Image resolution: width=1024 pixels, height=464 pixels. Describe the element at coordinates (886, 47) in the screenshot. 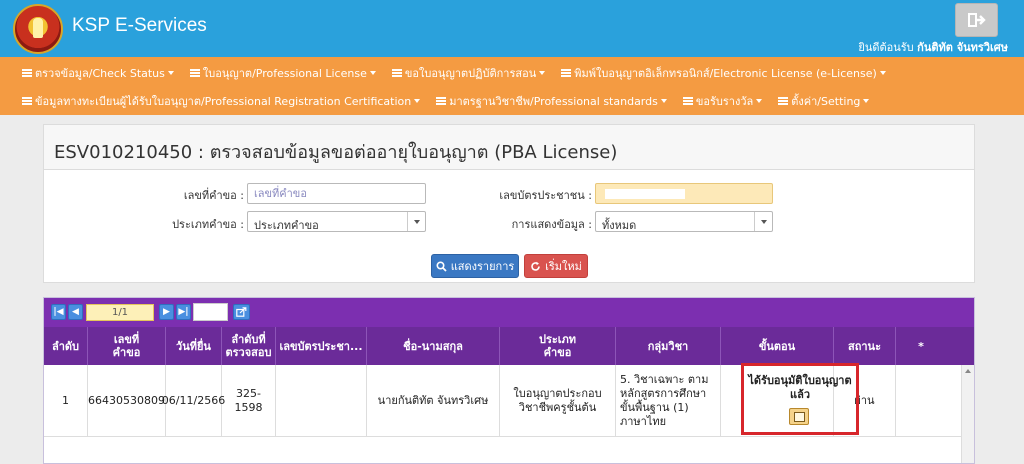

I see `welcome-prefix: ยินดีต้อนรับ` at that location.